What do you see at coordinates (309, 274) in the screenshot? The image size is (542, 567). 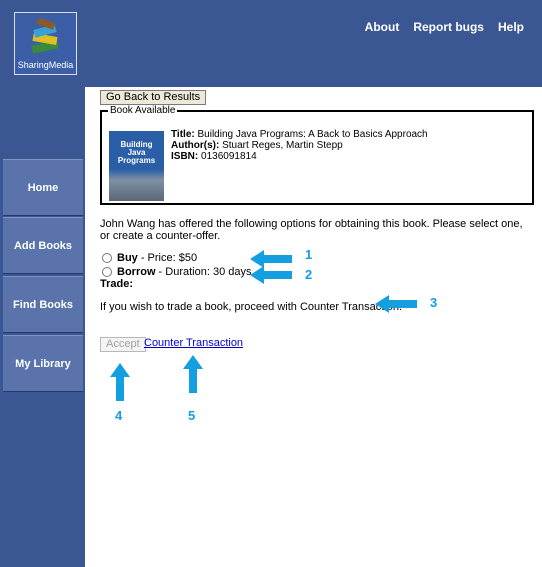 I see `annotation-label-2: 2` at bounding box center [309, 274].